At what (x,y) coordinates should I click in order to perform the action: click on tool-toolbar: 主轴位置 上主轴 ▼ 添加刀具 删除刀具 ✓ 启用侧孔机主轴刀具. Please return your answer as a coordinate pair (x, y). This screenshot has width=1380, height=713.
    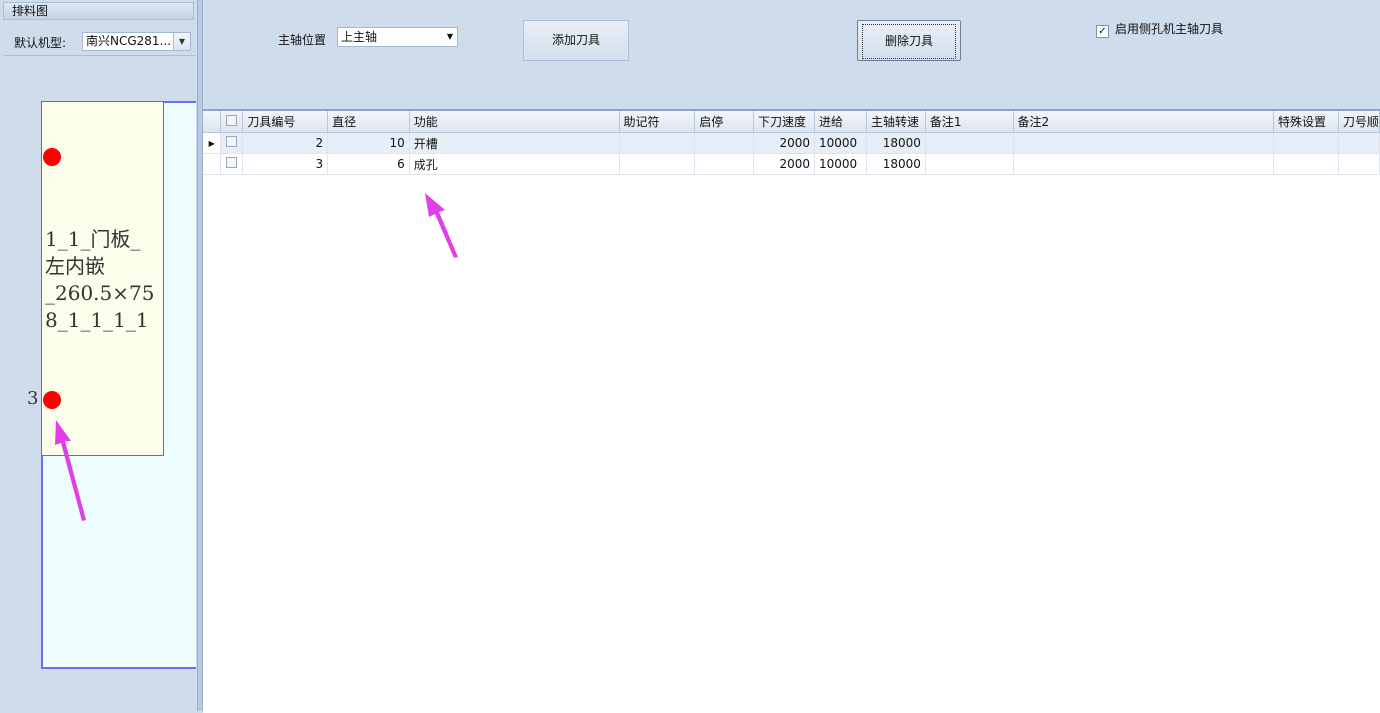
    Looking at the image, I should click on (791, 54).